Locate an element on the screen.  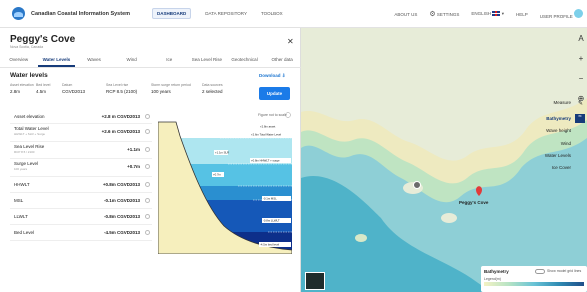
settings-button: ⚙ SETTINGS is located at coordinates (444, 14).